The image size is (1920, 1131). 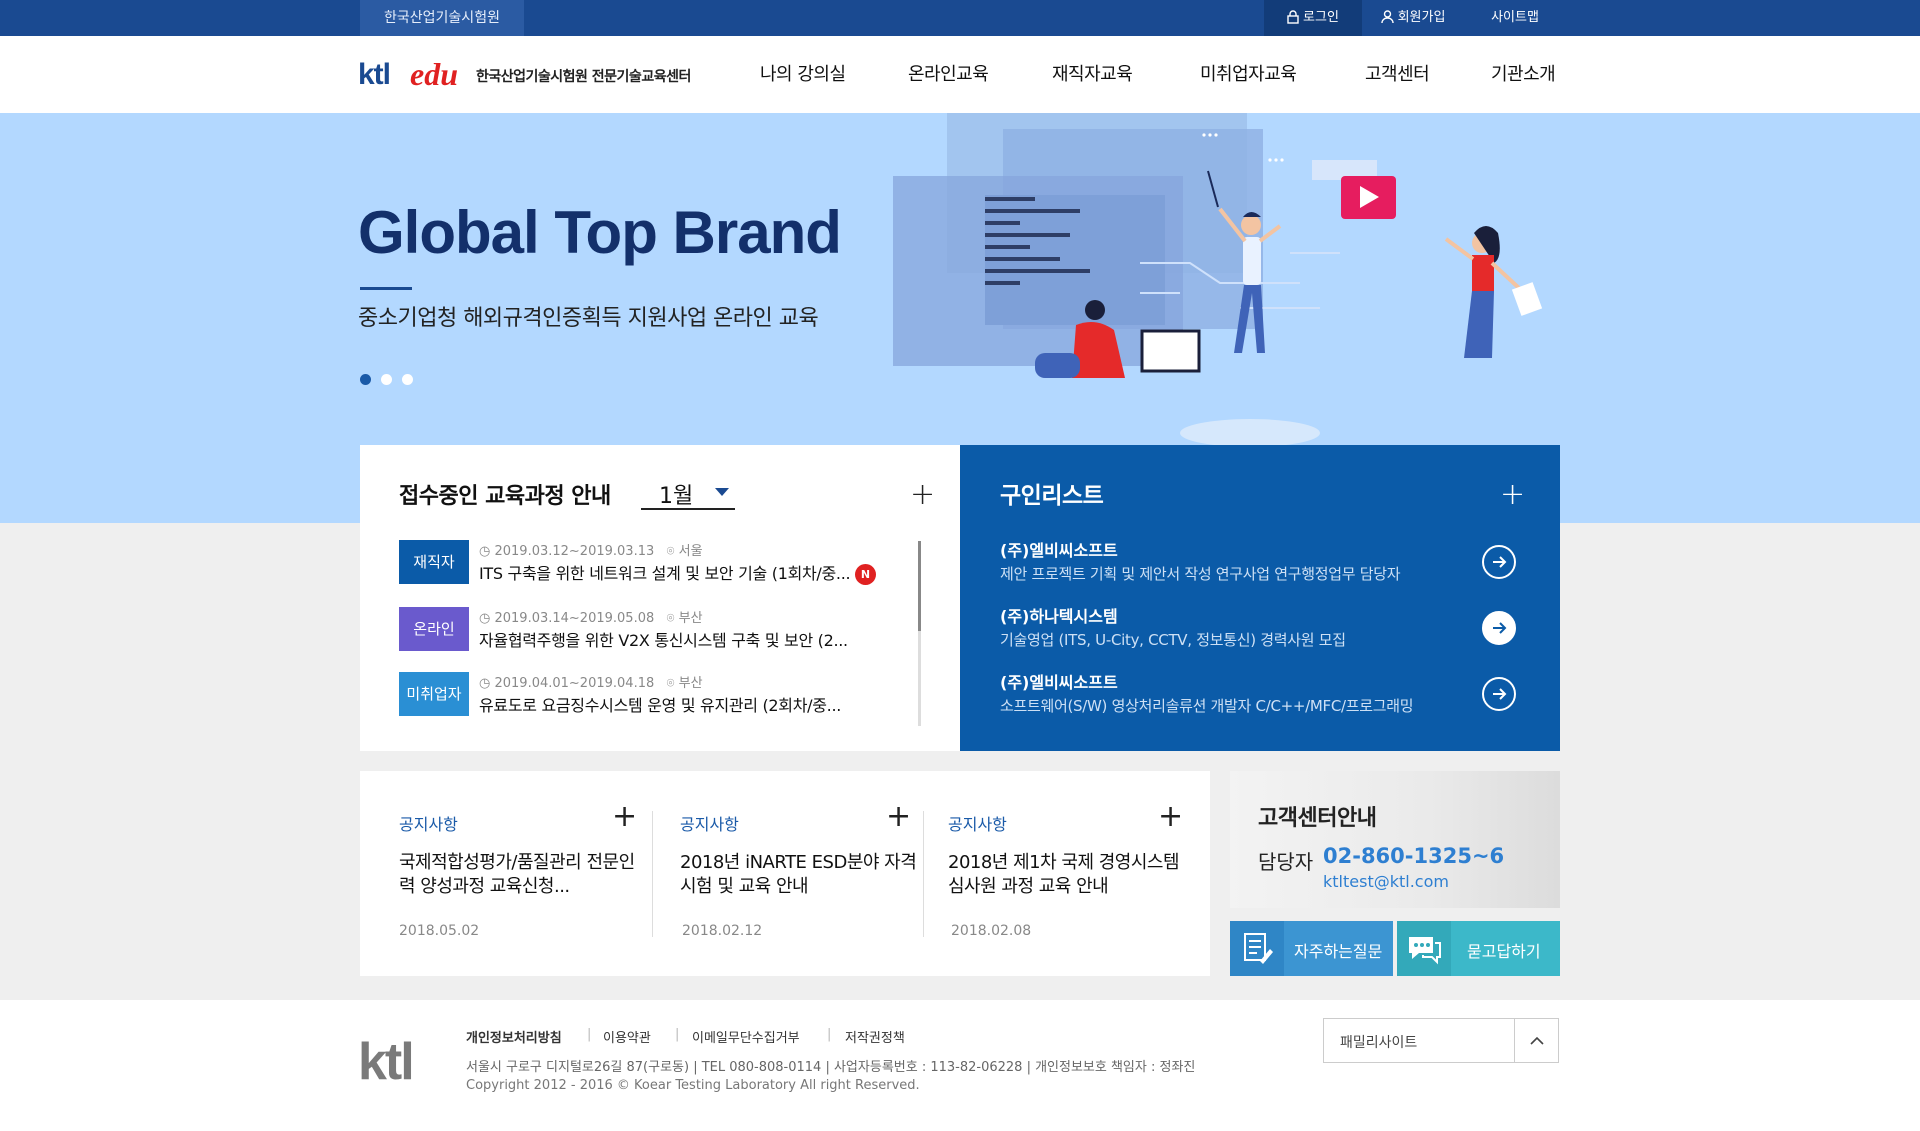 What do you see at coordinates (1441, 1040) in the screenshot?
I see `family-site-select: 패밀리사이트` at bounding box center [1441, 1040].